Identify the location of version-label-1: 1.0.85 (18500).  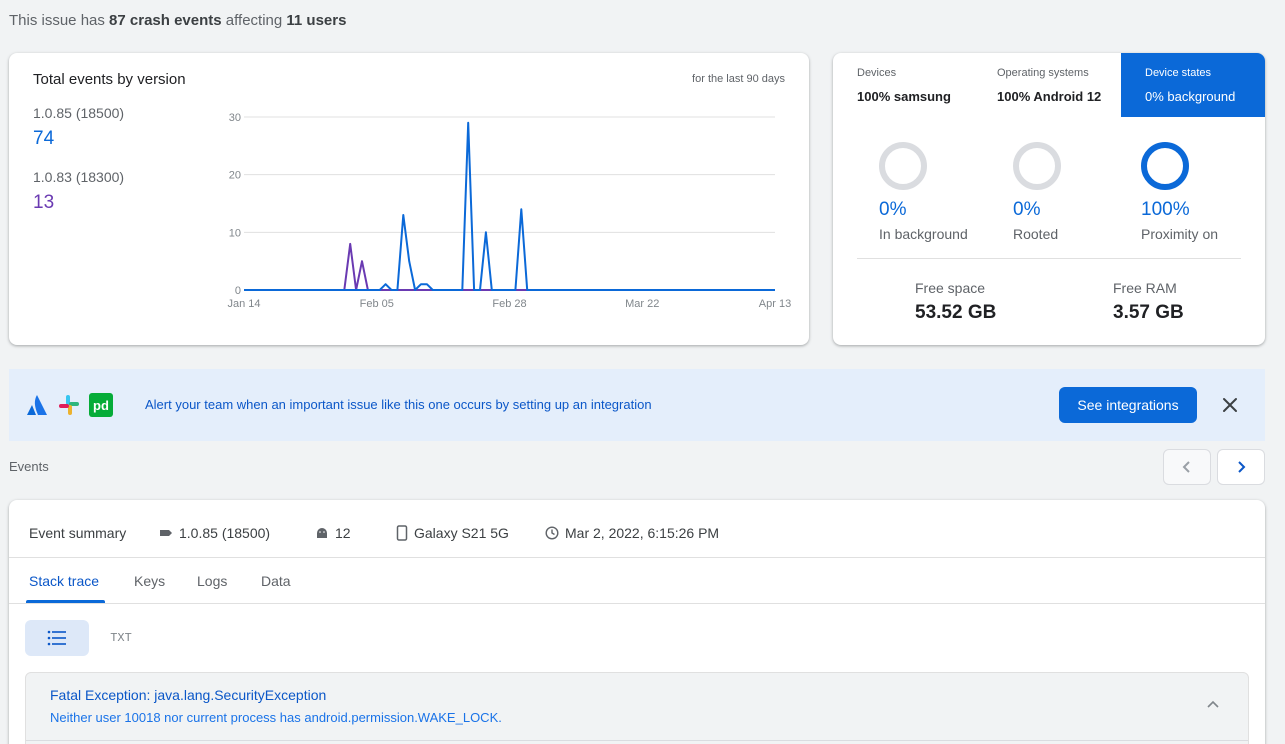
(79, 113).